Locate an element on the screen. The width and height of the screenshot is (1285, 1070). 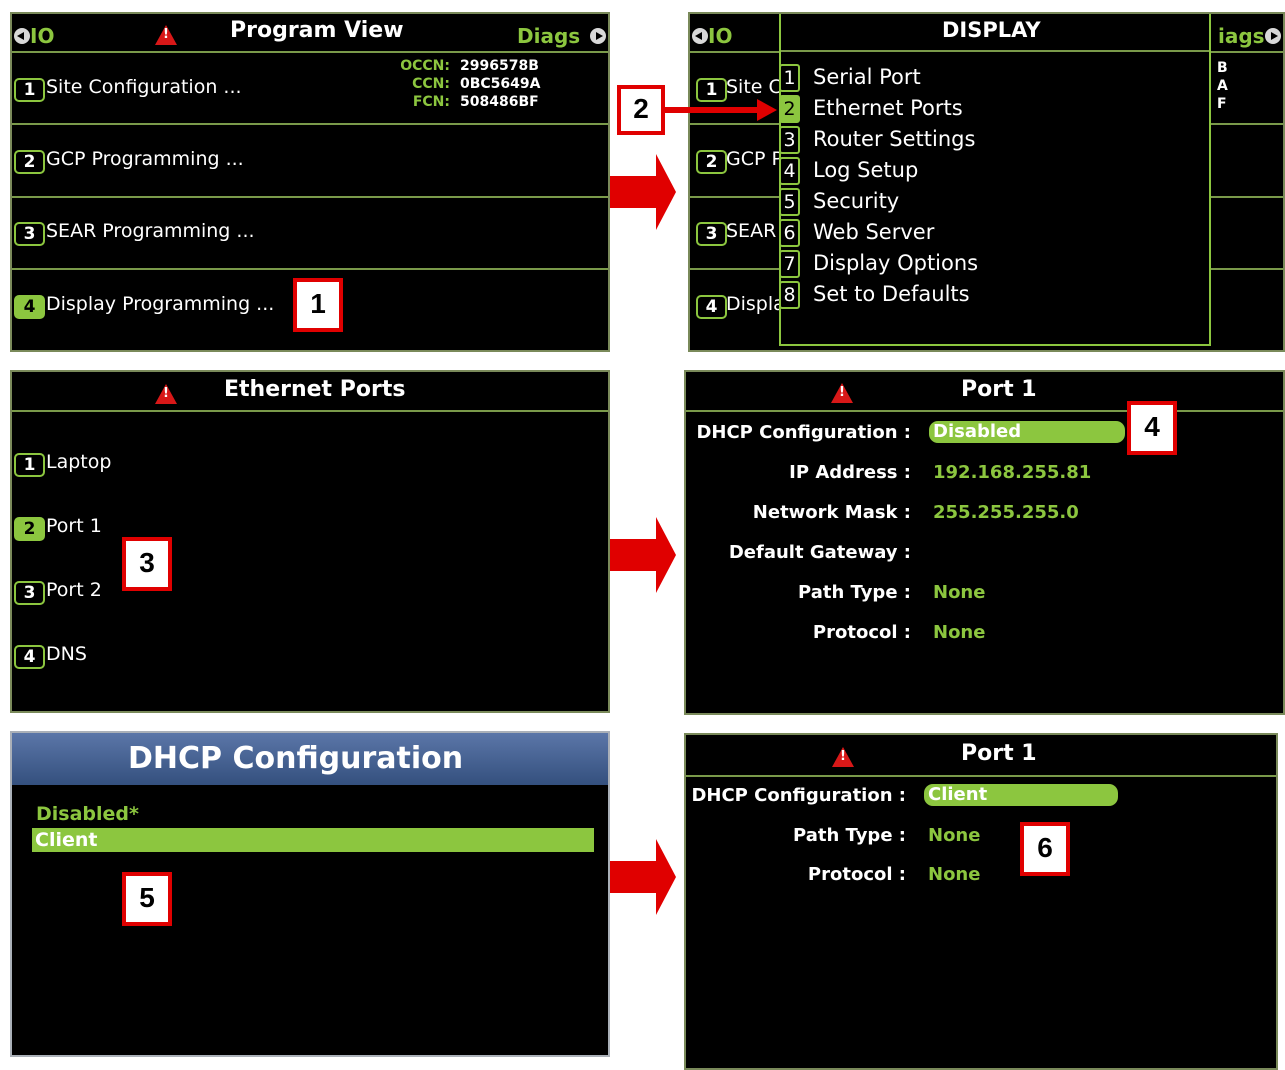
diags-nav-label: Diags is located at coordinates (548, 36).